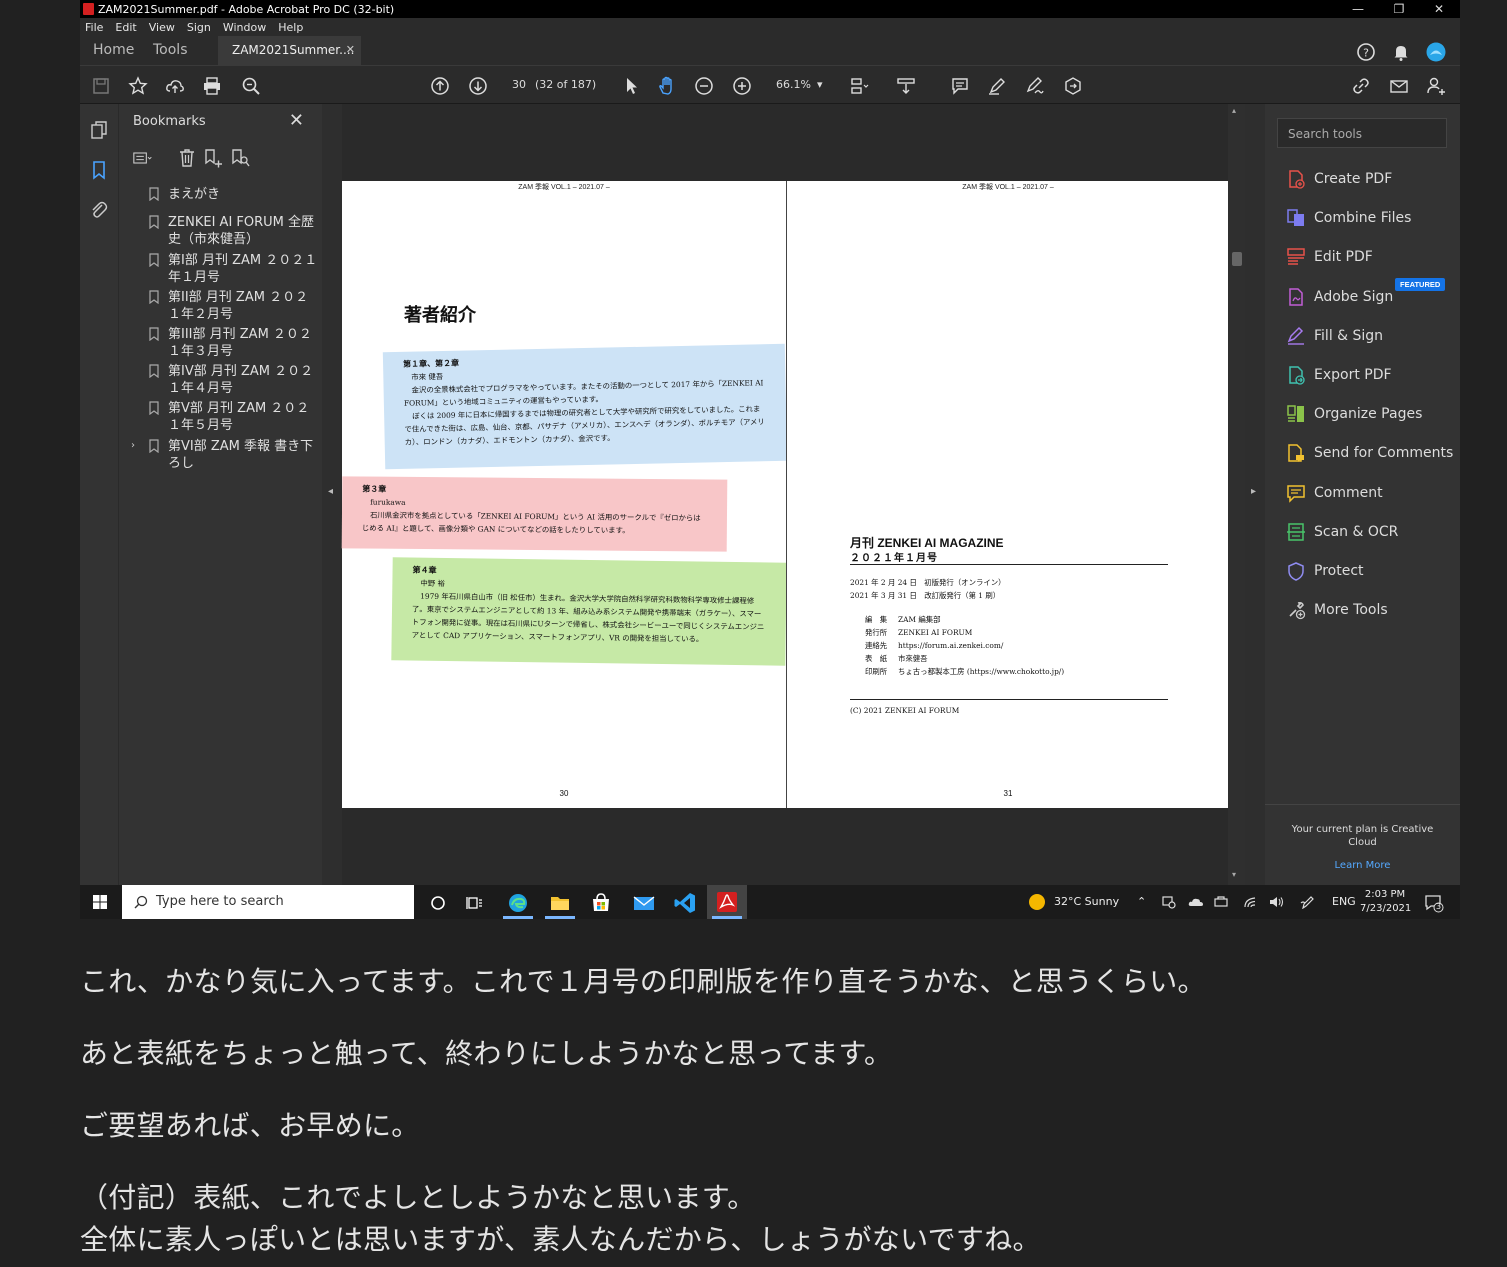  Describe the element at coordinates (820, 84) in the screenshot. I see `zoom-dropdown-chevron-icon: ▾` at that location.